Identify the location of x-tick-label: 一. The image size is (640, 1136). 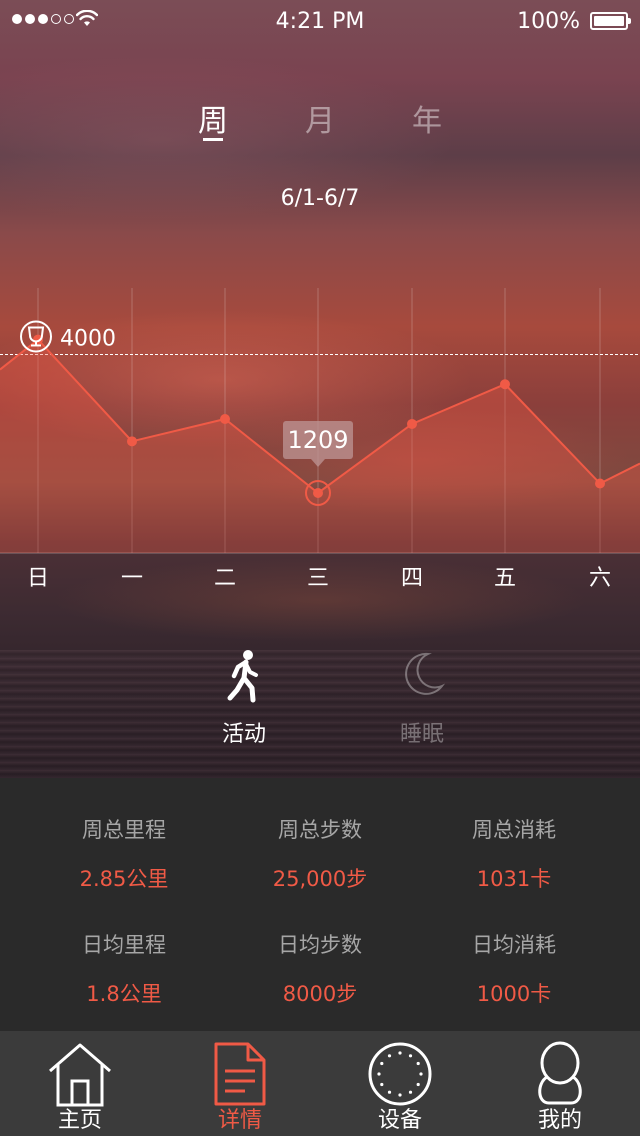
(132, 578).